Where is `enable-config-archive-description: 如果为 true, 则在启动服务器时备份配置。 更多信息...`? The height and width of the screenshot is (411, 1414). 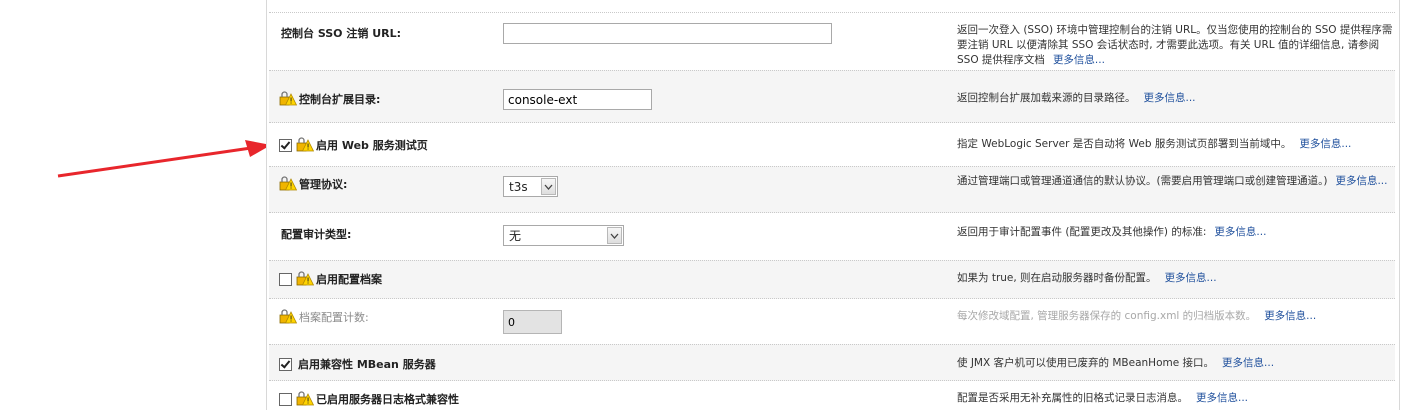 enable-config-archive-description: 如果为 true, 则在启动服务器时备份配置。 更多信息... is located at coordinates (1087, 278).